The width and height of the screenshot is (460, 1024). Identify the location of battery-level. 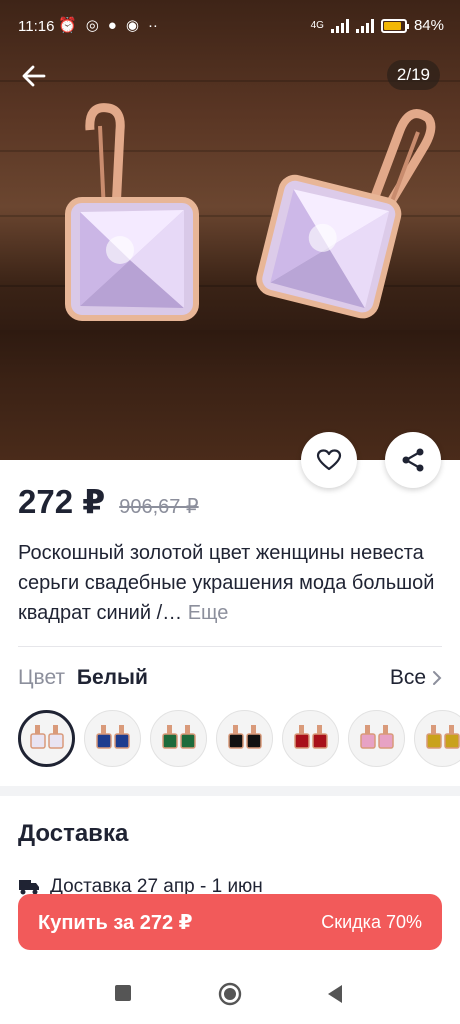
(392, 25).